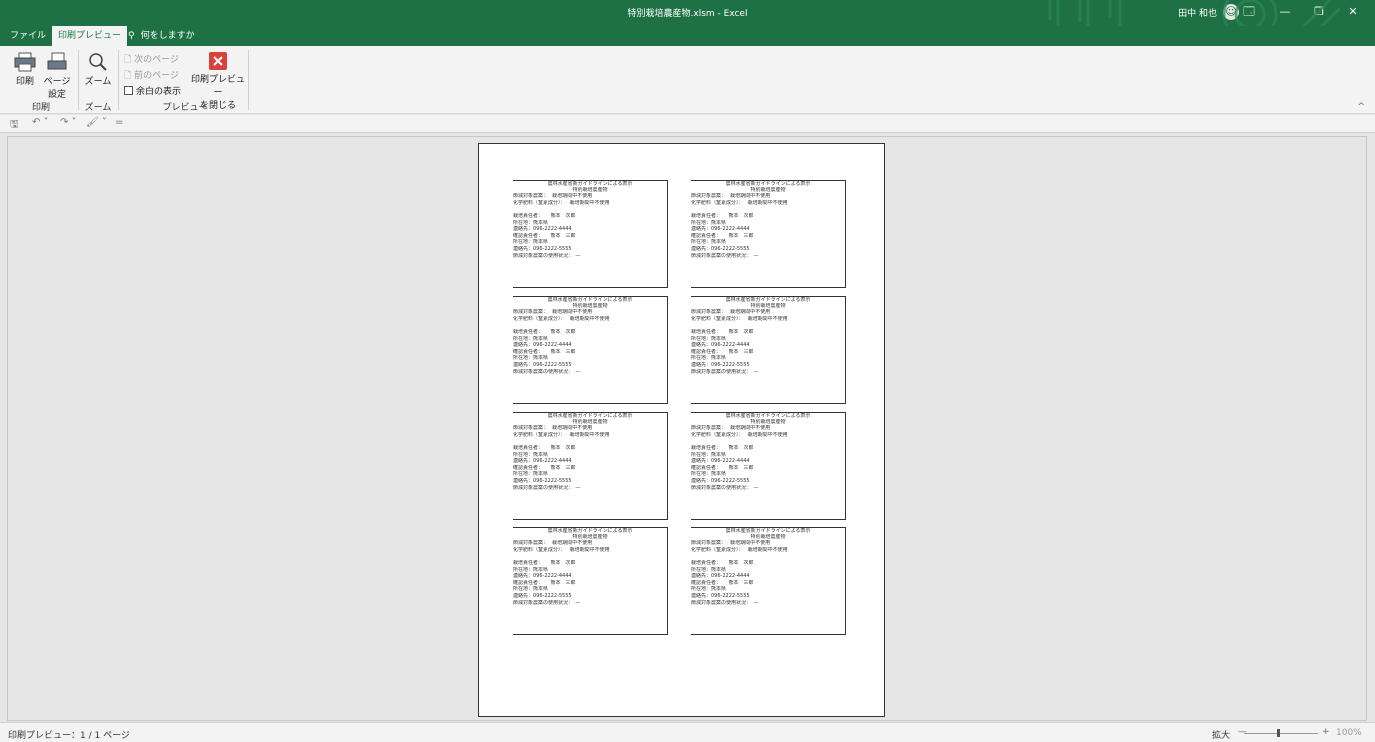  What do you see at coordinates (68, 122) in the screenshot?
I see `redo-icon: ↷ ˅` at bounding box center [68, 122].